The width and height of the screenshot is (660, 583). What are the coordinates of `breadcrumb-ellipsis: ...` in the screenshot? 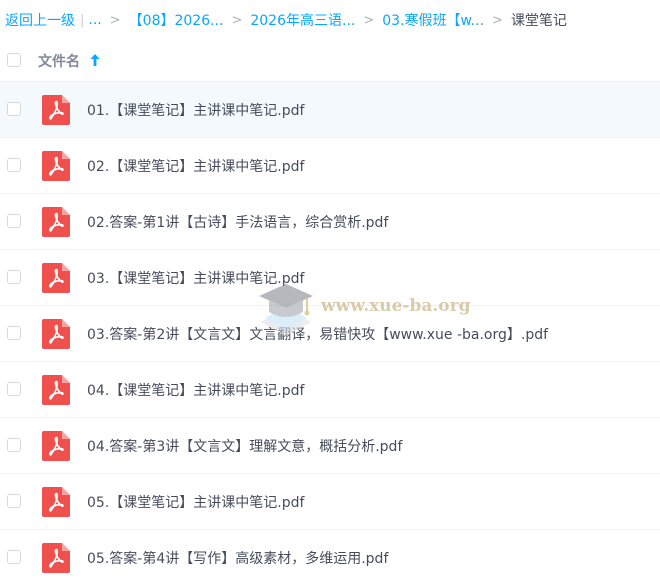 It's located at (94, 20).